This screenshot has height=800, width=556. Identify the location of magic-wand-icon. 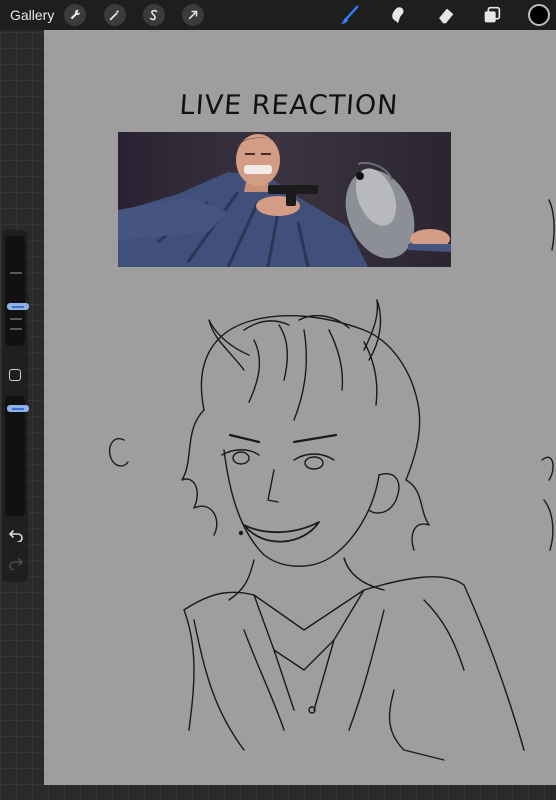
(114, 15).